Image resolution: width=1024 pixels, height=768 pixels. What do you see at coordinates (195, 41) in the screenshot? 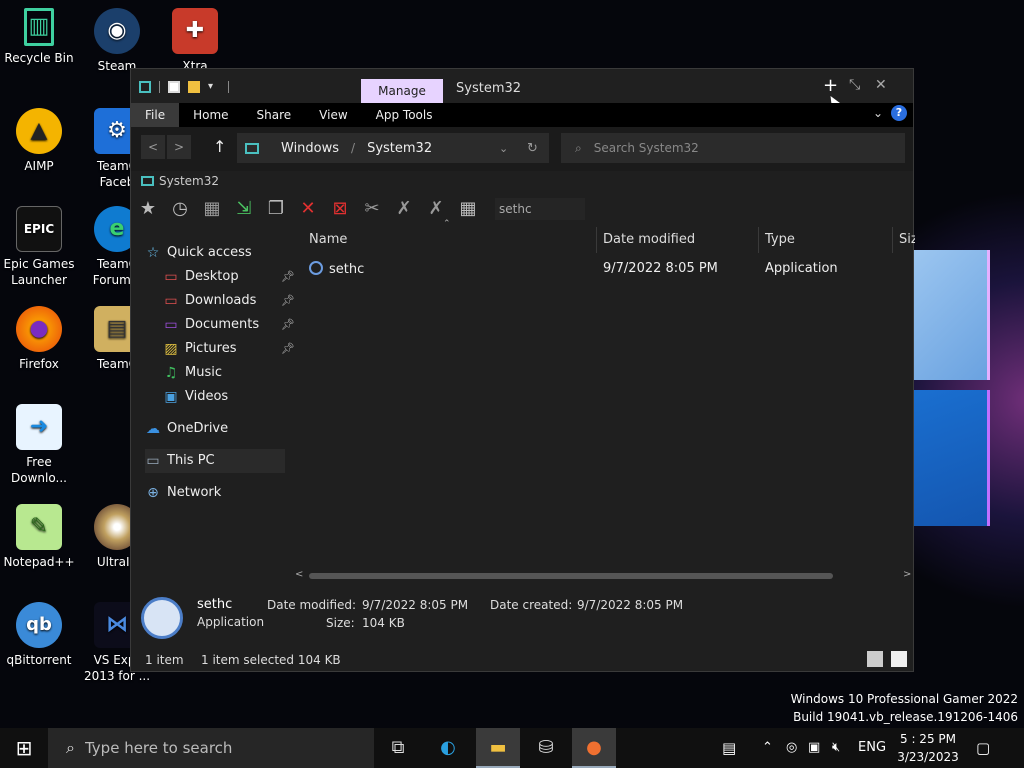
I see `desktop-icon-xtra: ✚ Xtra` at bounding box center [195, 41].